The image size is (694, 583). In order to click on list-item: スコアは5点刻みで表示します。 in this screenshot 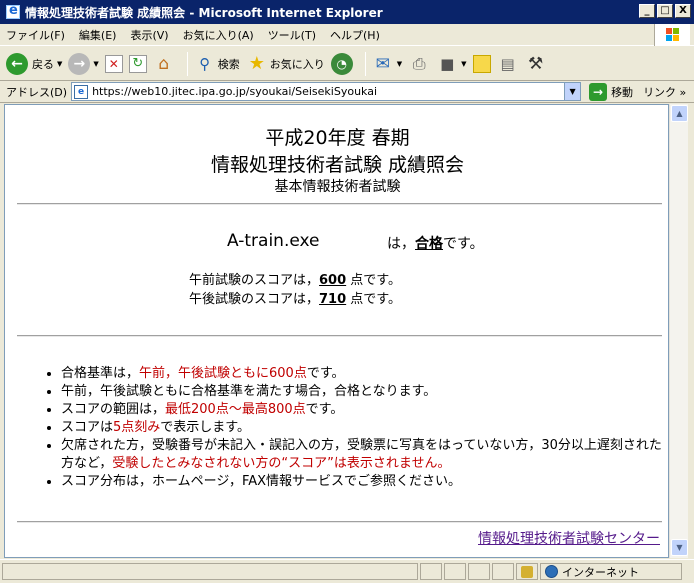, I will do `click(362, 428)`.